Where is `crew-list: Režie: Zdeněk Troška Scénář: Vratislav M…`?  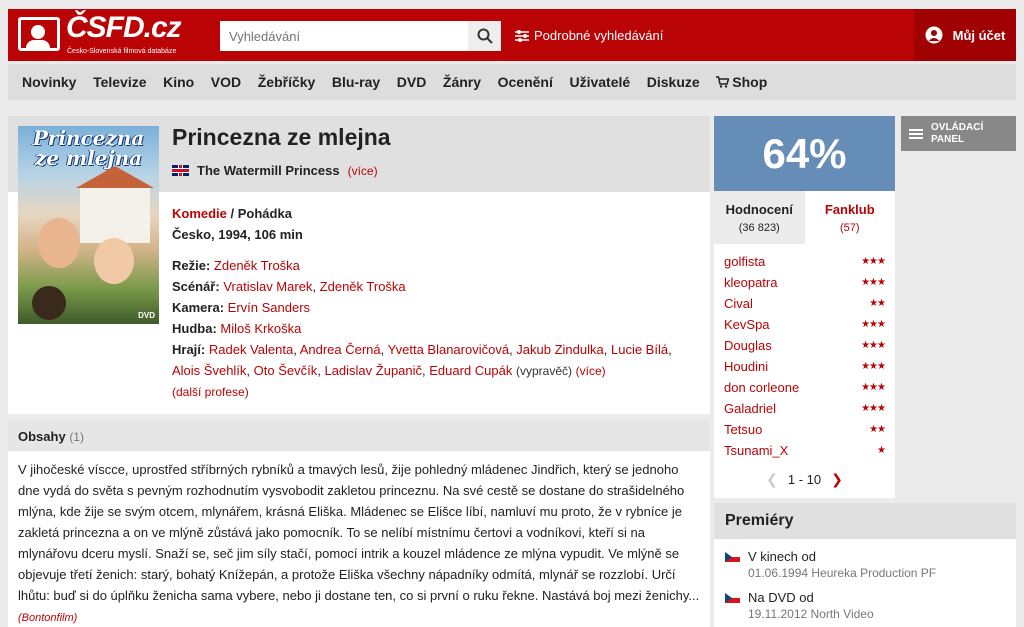
crew-list: Režie: Zdeněk Troška Scénář: Vratislav M… is located at coordinates (437, 329).